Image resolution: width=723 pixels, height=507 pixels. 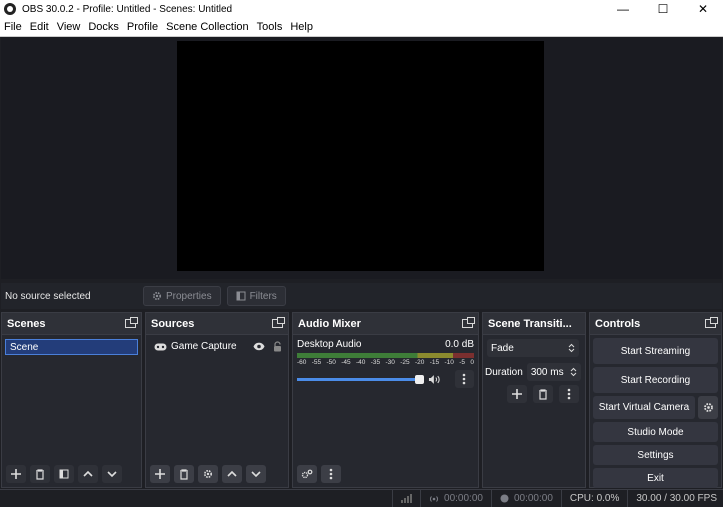 I want to click on advanced-audio-button, so click(x=307, y=474).